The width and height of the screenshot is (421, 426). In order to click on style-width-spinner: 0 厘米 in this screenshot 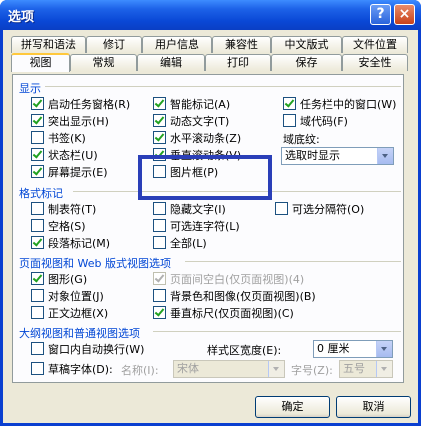, I will do `click(353, 349)`.